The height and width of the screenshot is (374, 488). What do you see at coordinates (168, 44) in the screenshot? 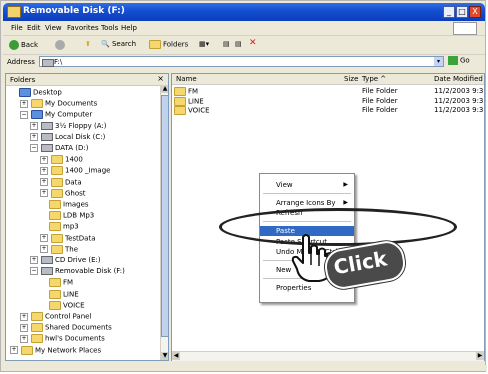
I see `folders-button: Folders` at bounding box center [168, 44].